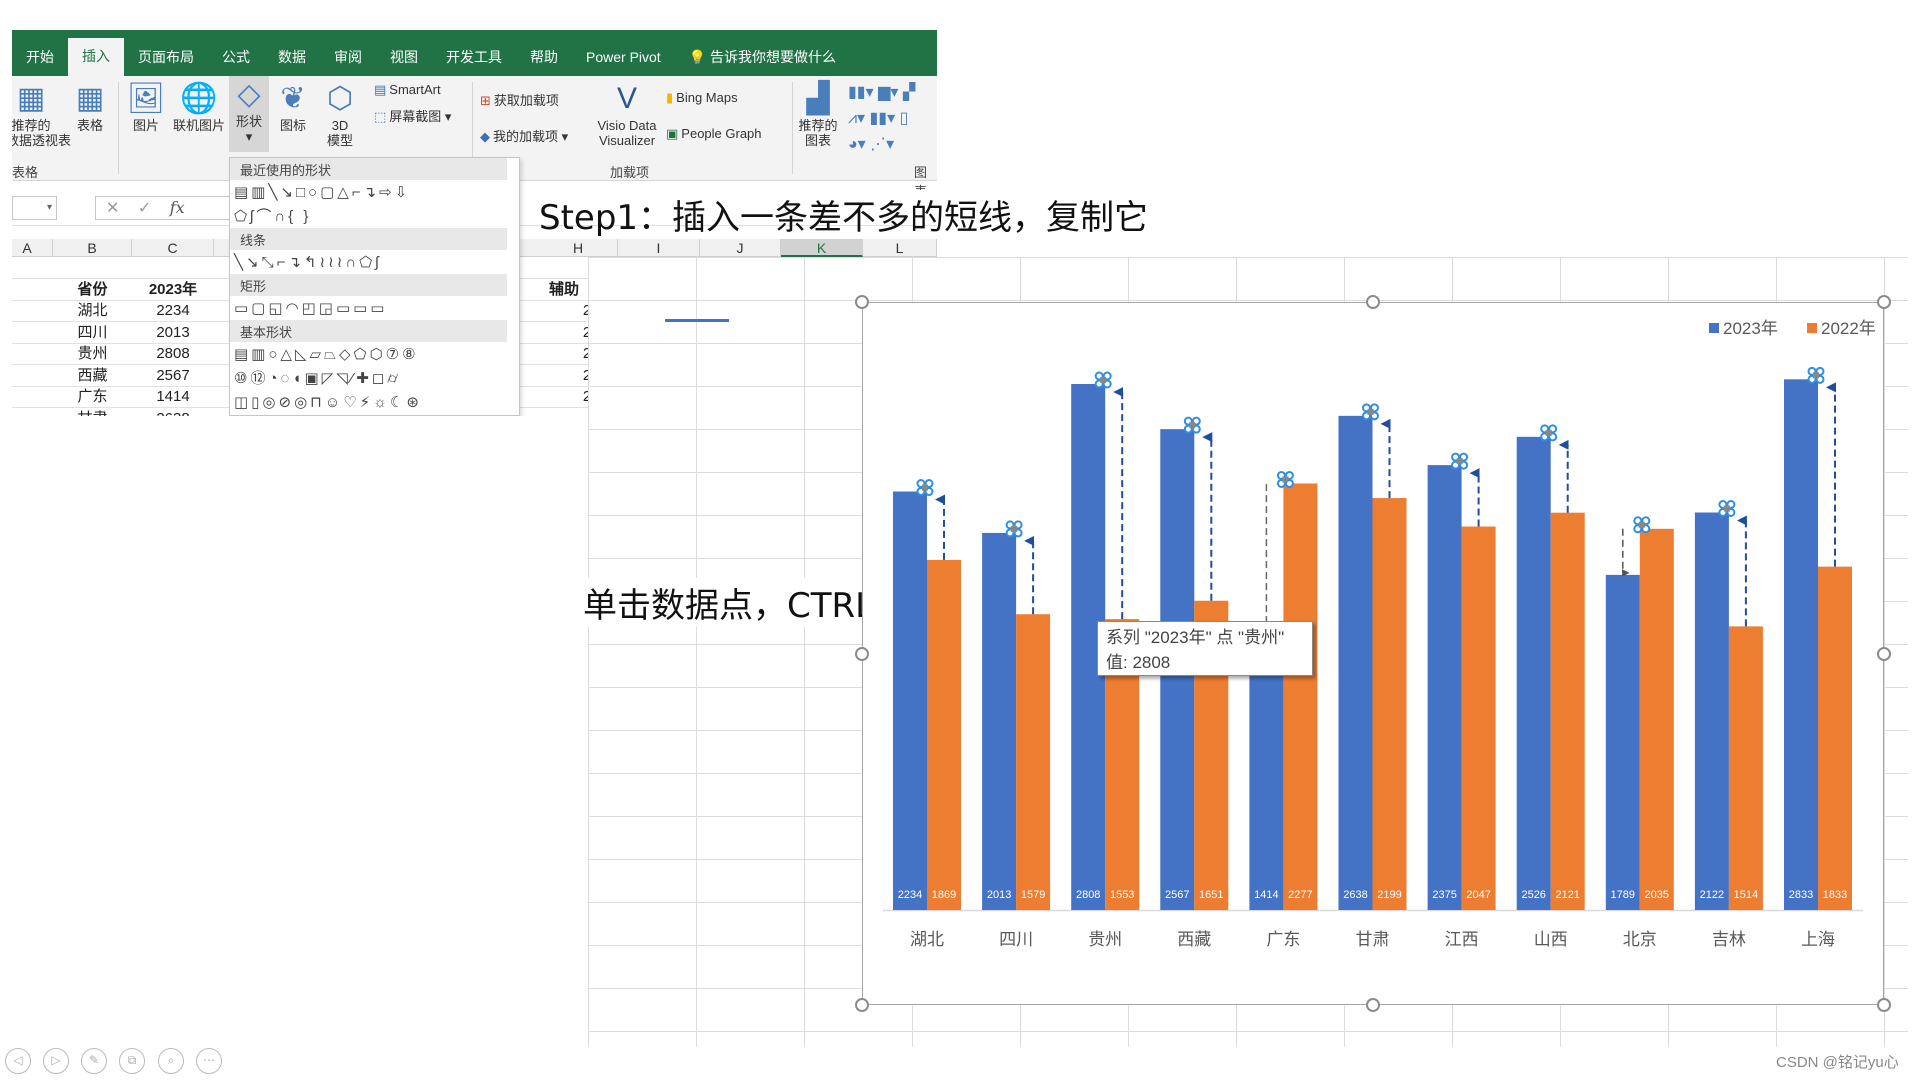  Describe the element at coordinates (380, 116) in the screenshot. I see `screenshot-icon: ⬚` at that location.